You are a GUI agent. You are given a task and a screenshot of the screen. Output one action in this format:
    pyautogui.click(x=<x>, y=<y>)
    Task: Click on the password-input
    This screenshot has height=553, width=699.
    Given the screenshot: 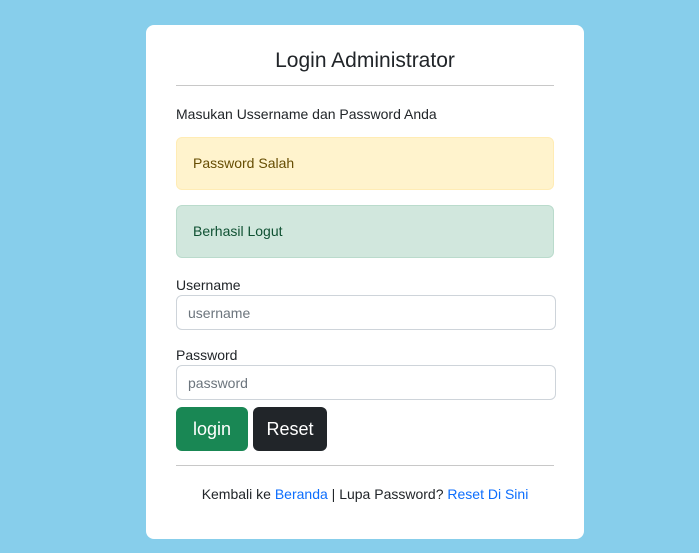 What is the action you would take?
    pyautogui.click(x=366, y=382)
    